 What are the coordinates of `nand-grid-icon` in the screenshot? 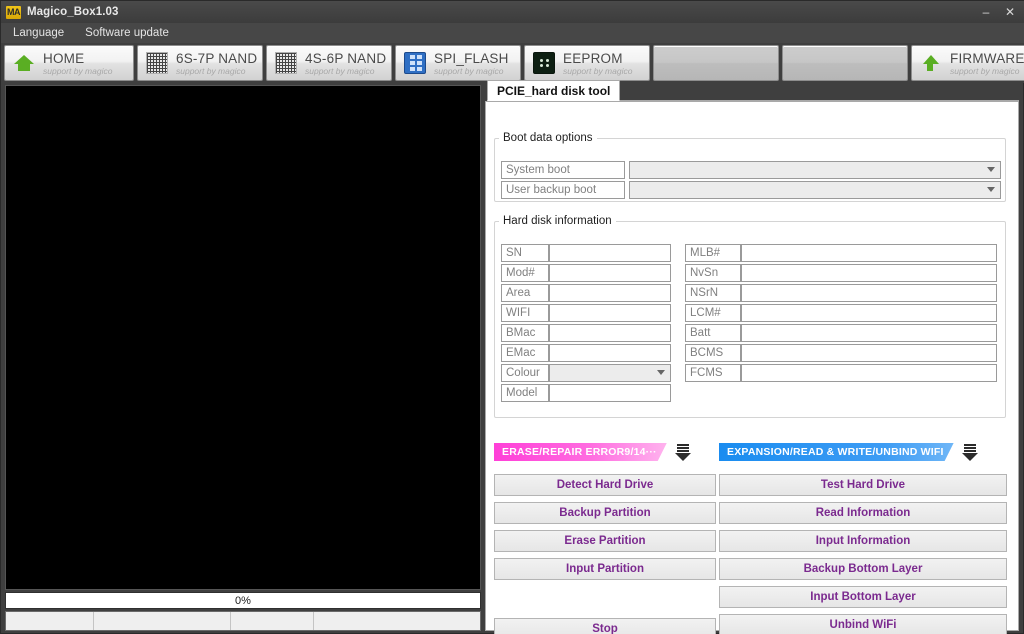 It's located at (286, 63).